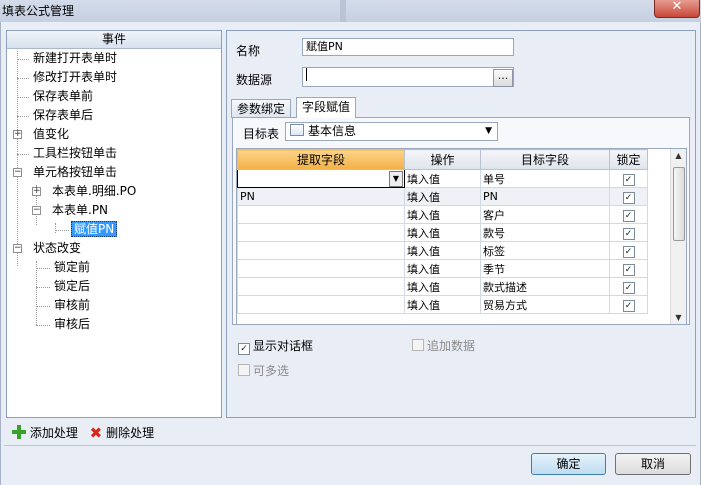 The image size is (701, 485). What do you see at coordinates (545, 232) in the screenshot?
I see `target-field-cell: 款号` at bounding box center [545, 232].